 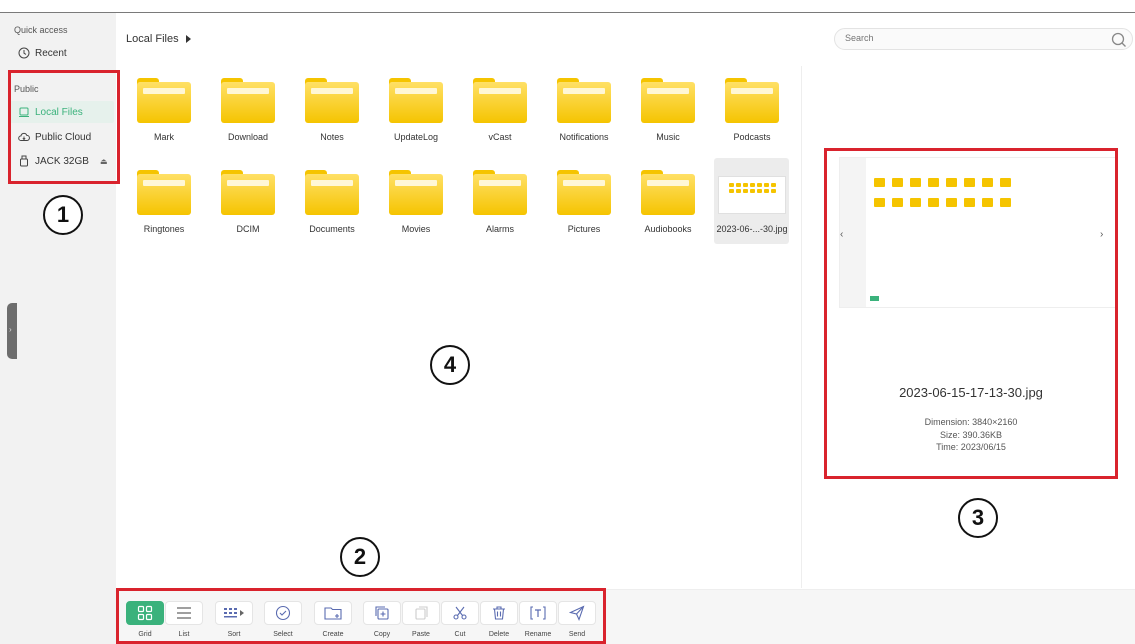 I want to click on folder-tile: Download, so click(x=248, y=115).